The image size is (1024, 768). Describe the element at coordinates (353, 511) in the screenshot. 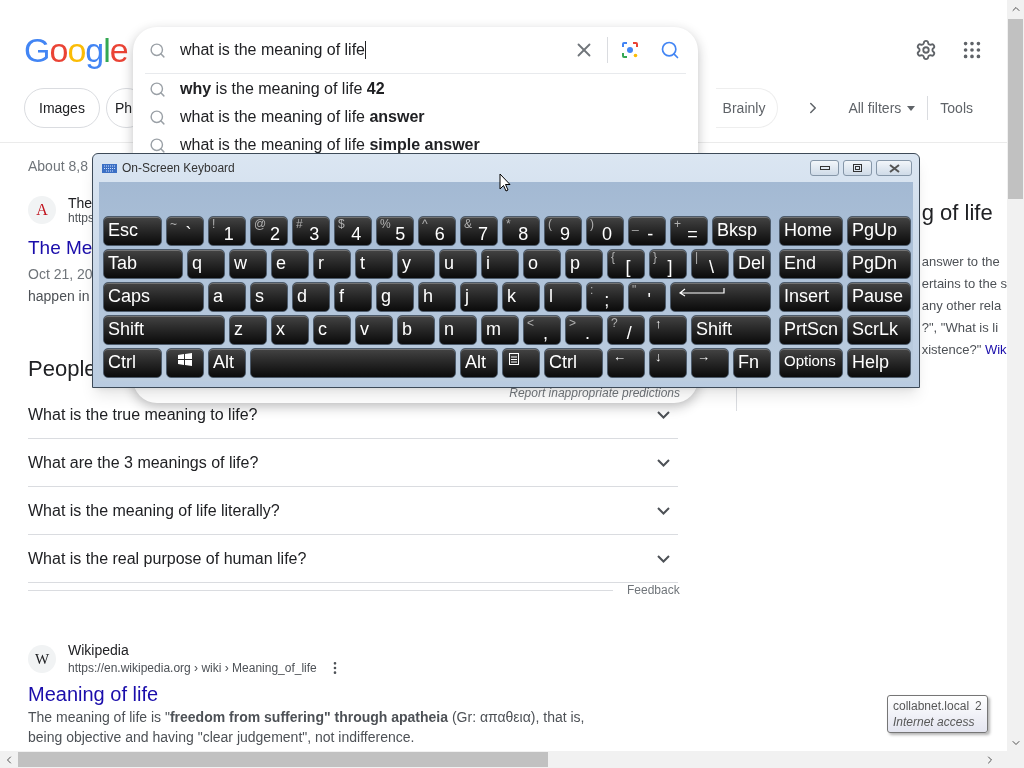

I see `question-row: What is the meaning of life literally?` at that location.